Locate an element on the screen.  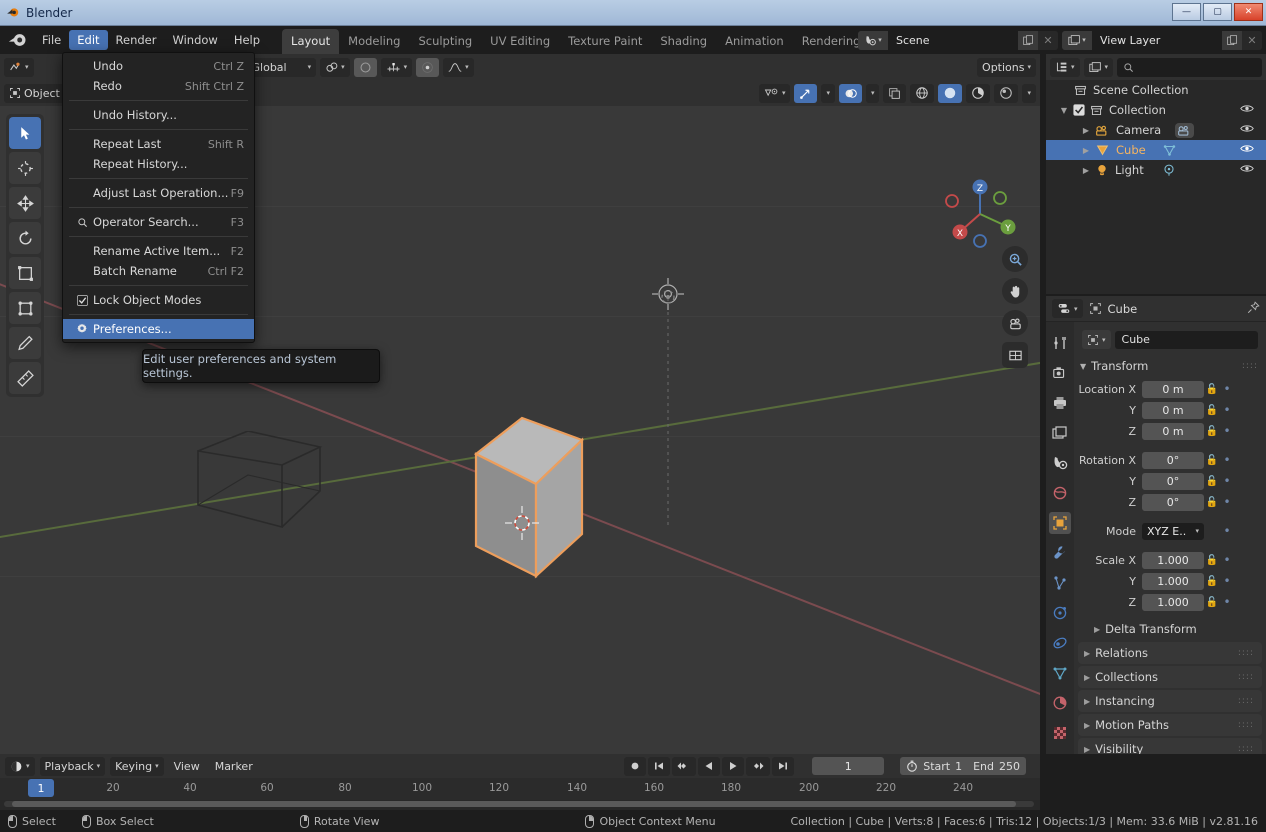
scene-name: Scene is located at coordinates (953, 40).